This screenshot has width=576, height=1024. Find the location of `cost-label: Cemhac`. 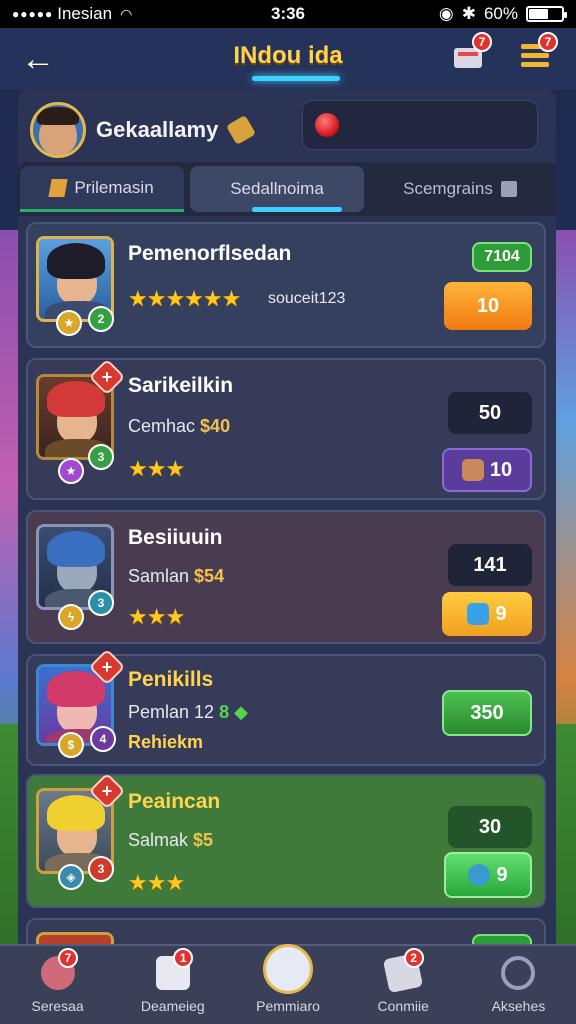

cost-label: Cemhac is located at coordinates (162, 426).